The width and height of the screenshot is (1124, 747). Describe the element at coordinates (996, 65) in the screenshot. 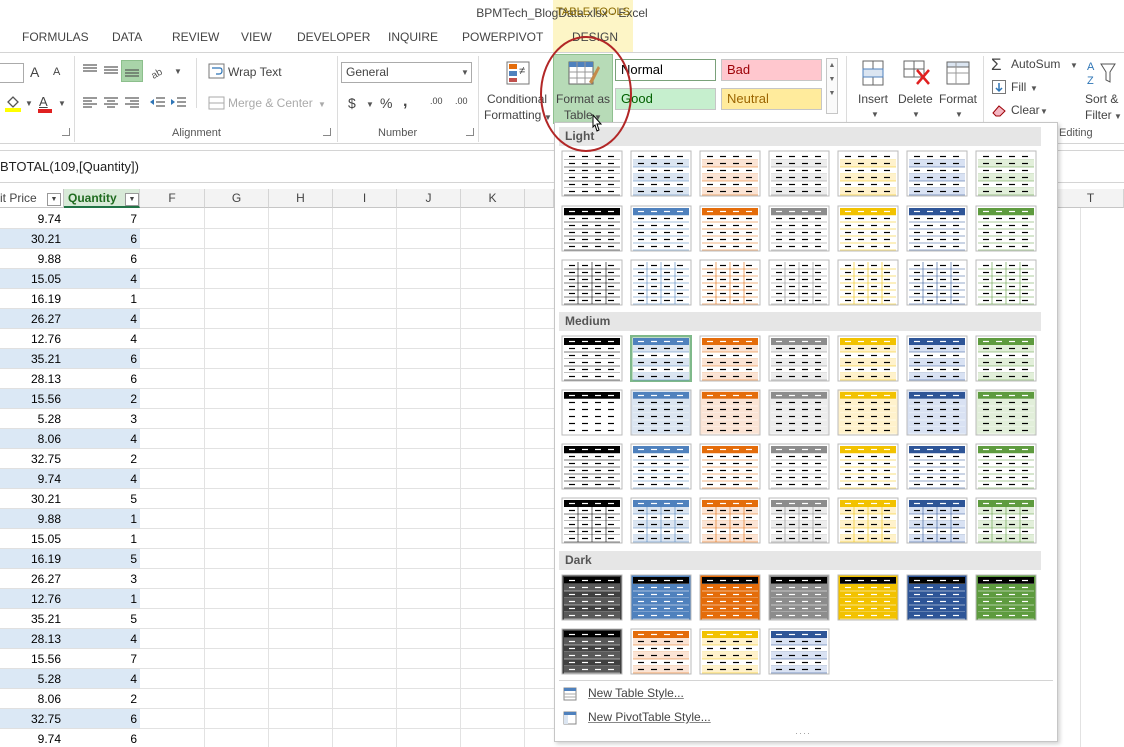

I see `autosum-icon: Σ` at that location.